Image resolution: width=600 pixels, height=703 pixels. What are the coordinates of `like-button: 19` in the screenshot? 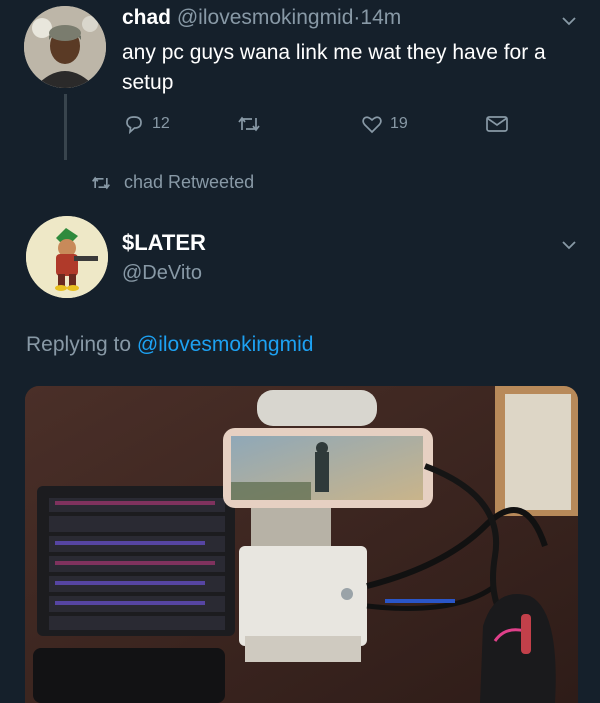 It's located at (384, 124).